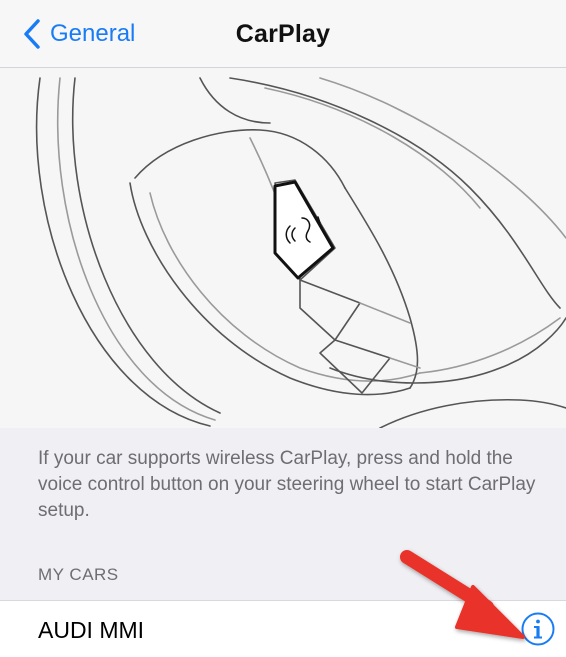  What do you see at coordinates (283, 628) in the screenshot?
I see `car-row-audi-mmi: AUDI MMI` at bounding box center [283, 628].